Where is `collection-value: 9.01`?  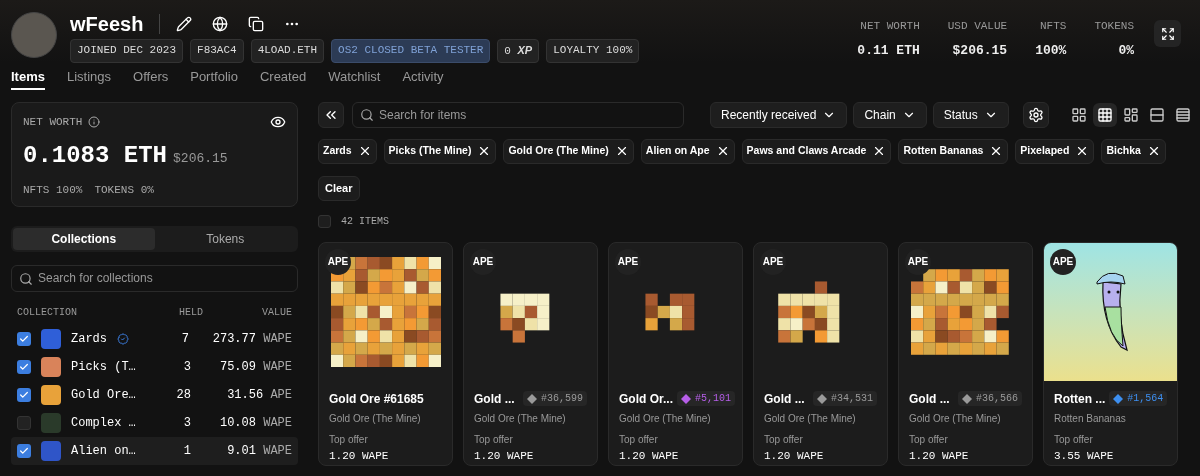 collection-value: 9.01 is located at coordinates (241, 450).